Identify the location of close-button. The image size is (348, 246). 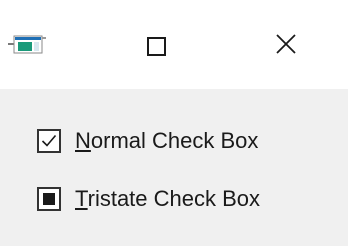
(286, 46).